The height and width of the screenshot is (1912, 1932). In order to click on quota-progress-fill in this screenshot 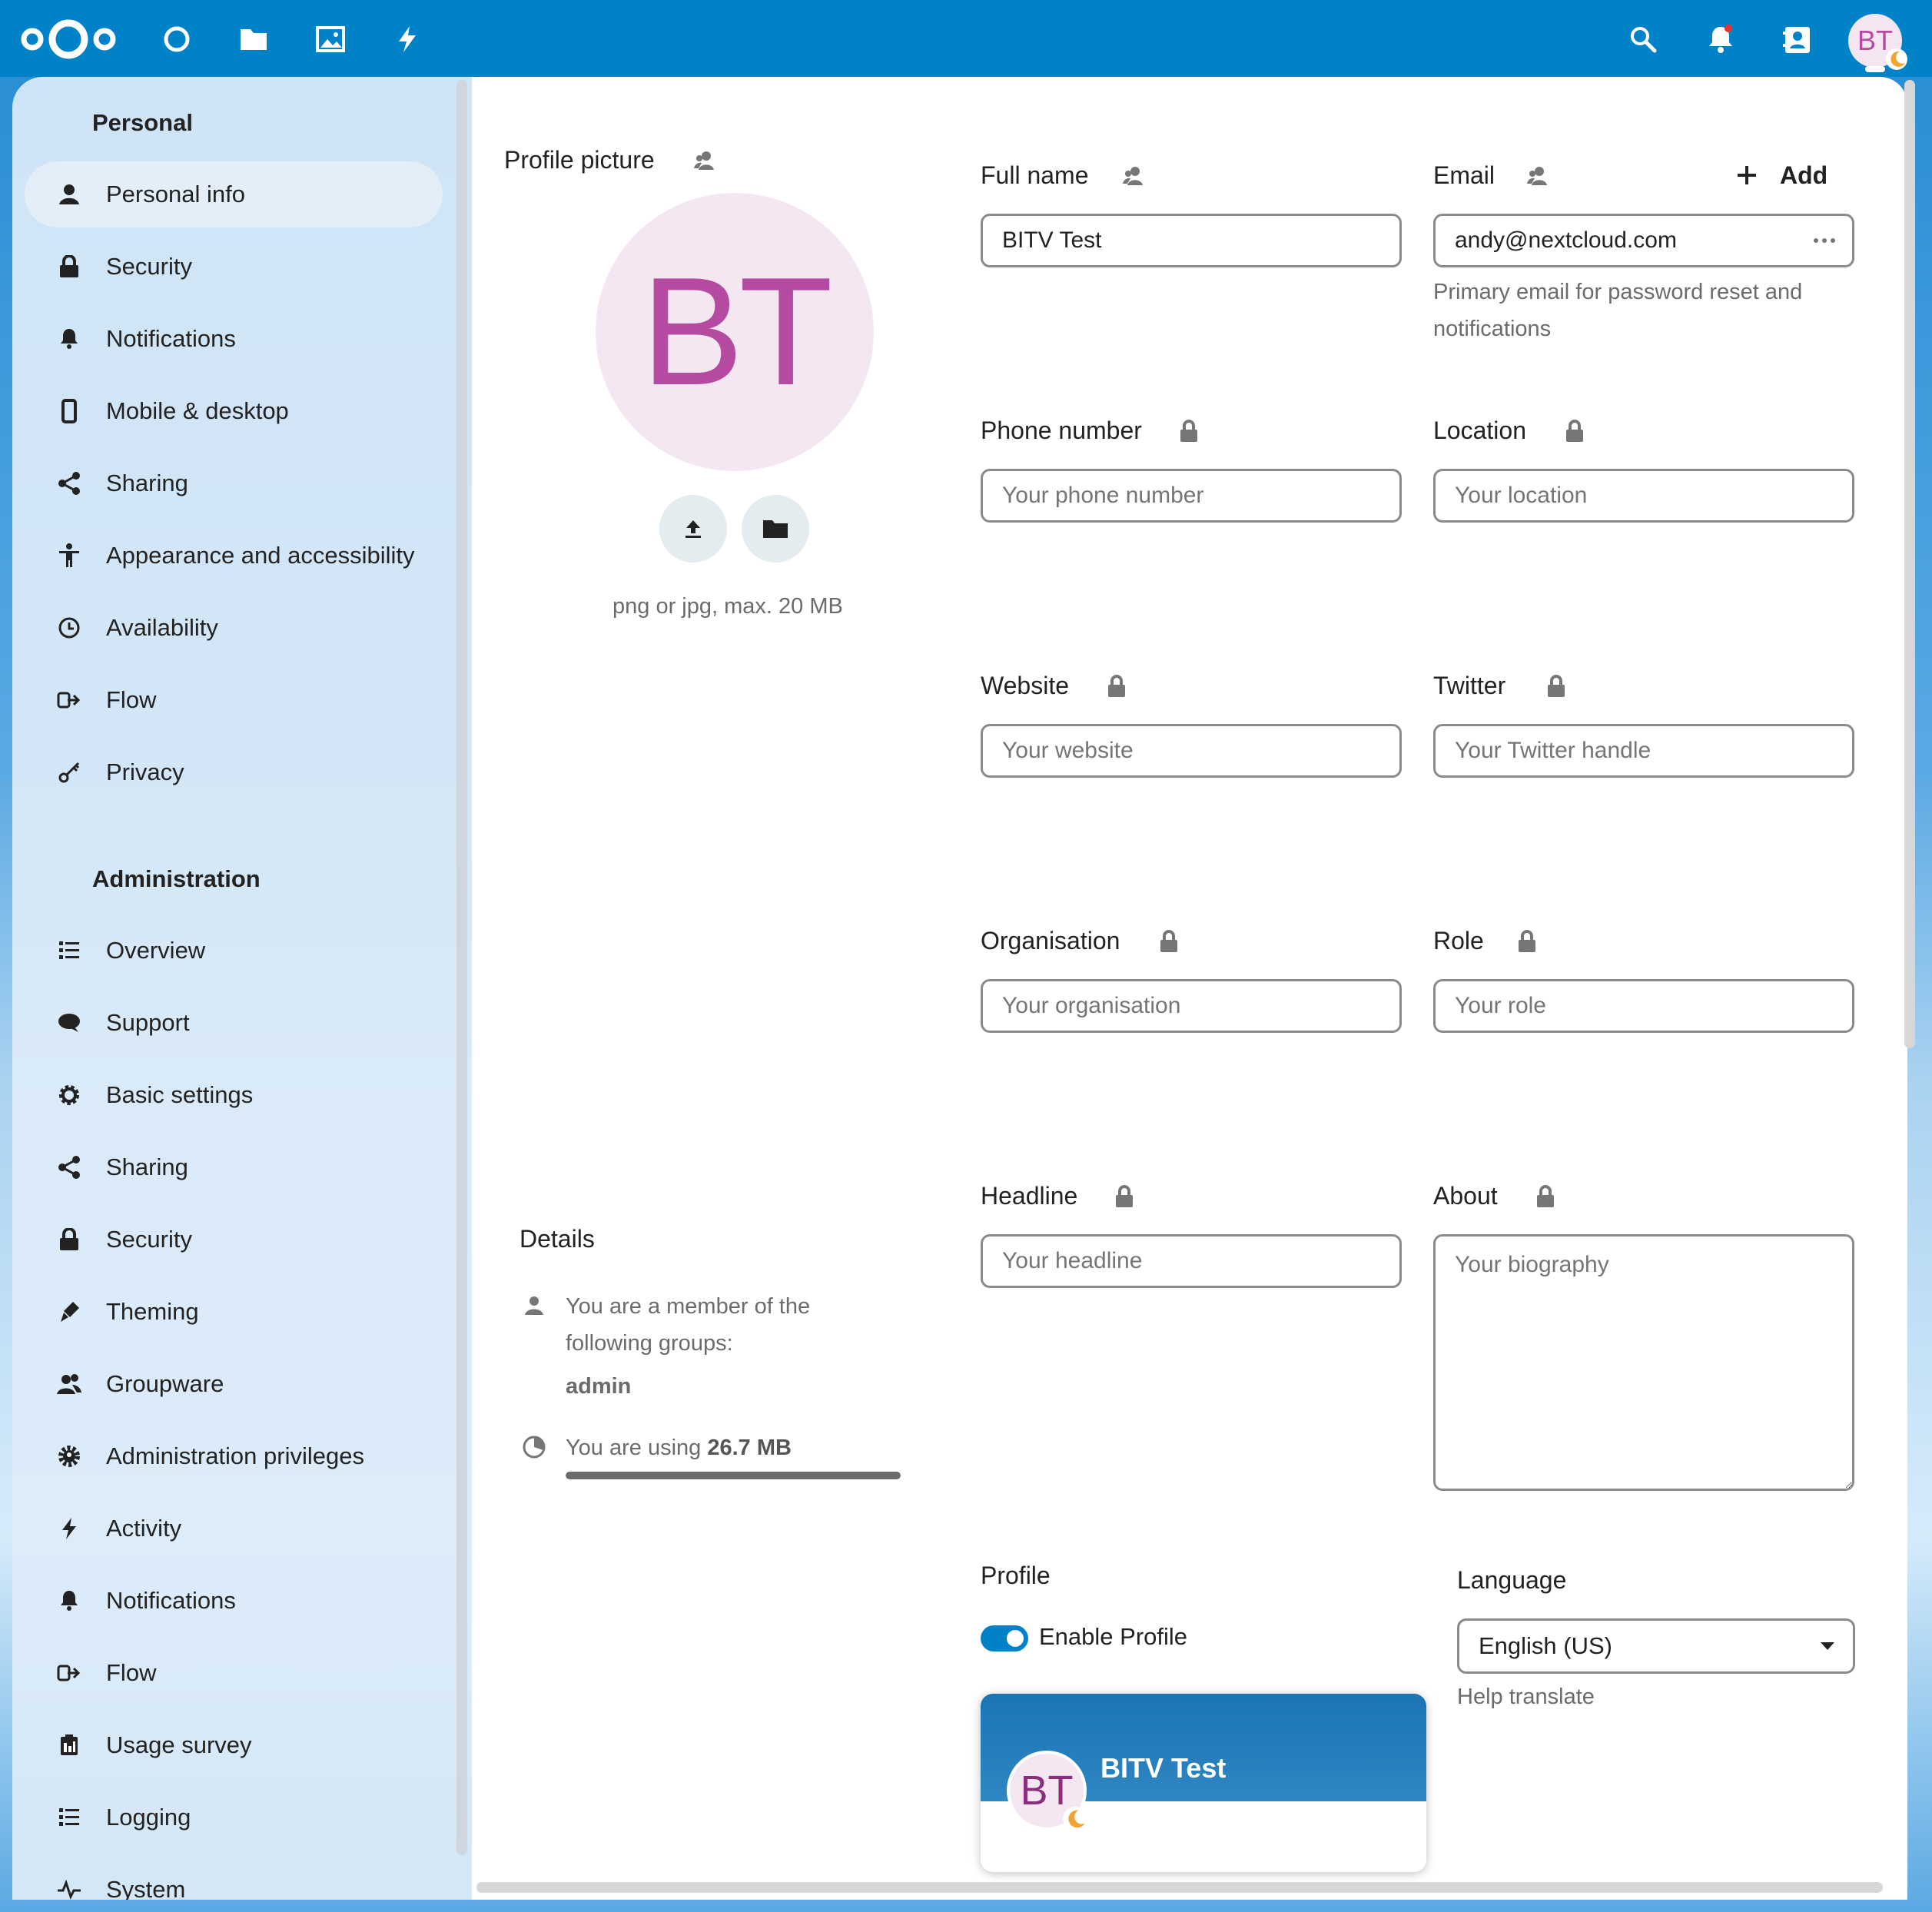, I will do `click(733, 1475)`.